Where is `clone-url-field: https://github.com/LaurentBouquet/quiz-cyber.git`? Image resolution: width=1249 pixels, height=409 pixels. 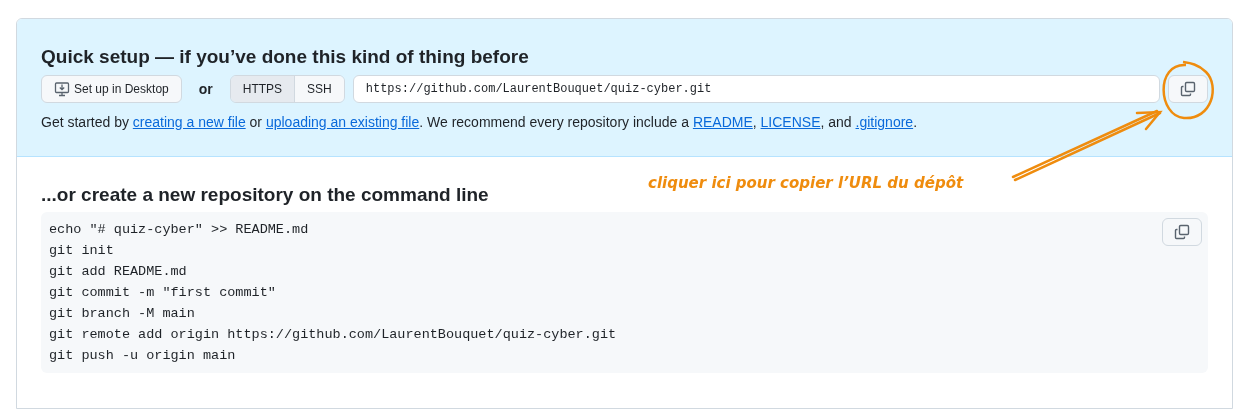
clone-url-field: https://github.com/LaurentBouquet/quiz-cyber.git is located at coordinates (756, 89).